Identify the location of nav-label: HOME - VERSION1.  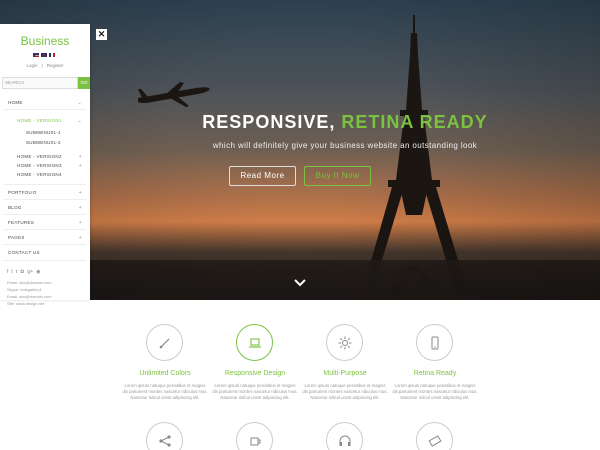
(39, 120).